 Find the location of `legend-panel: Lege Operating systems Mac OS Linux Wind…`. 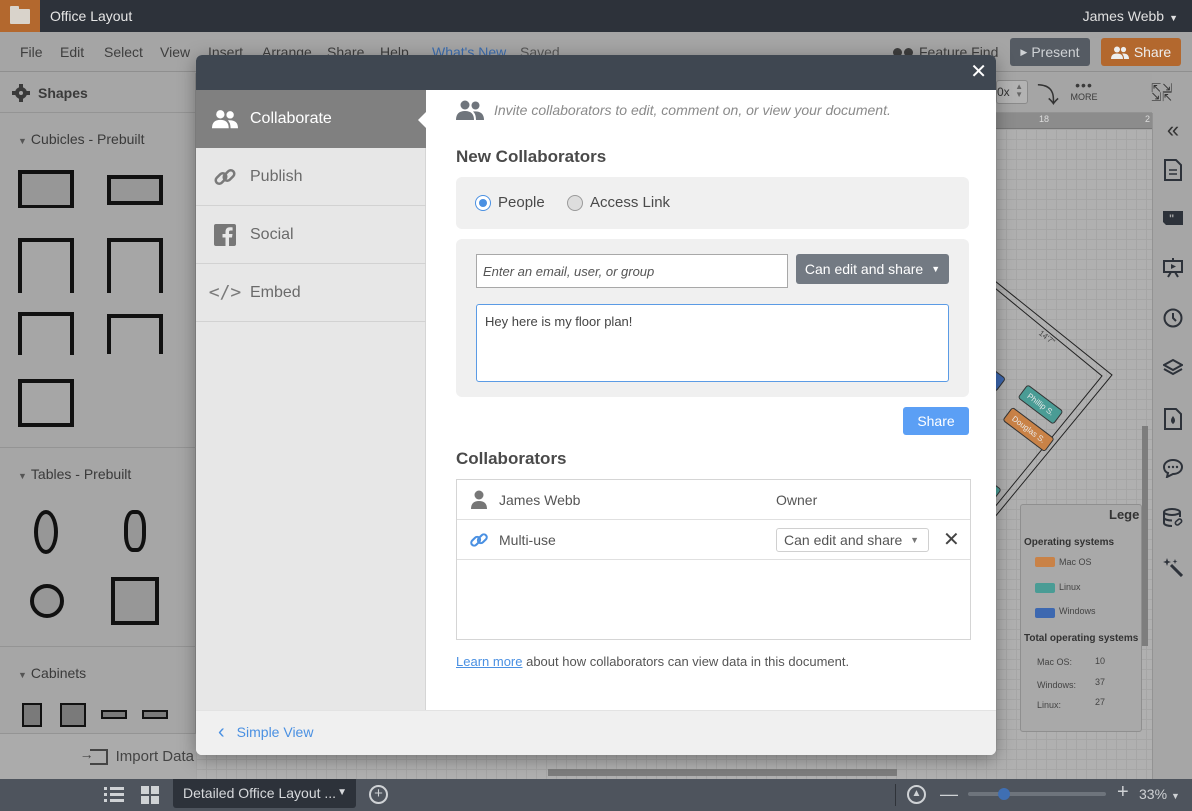

legend-panel: Lege Operating systems Mac OS Linux Wind… is located at coordinates (1081, 618).